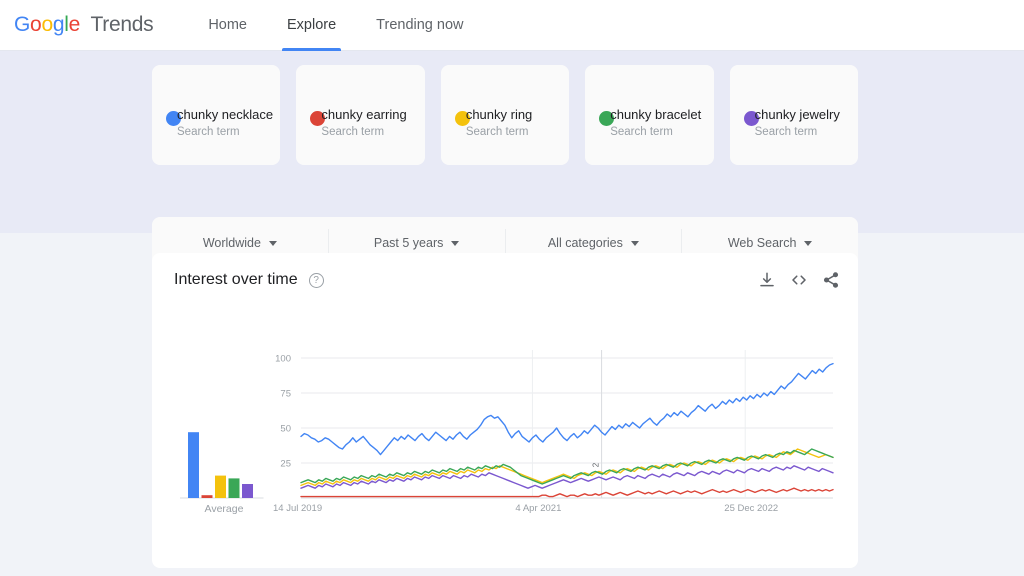  I want to click on trends-wordmark: Trends, so click(122, 24).